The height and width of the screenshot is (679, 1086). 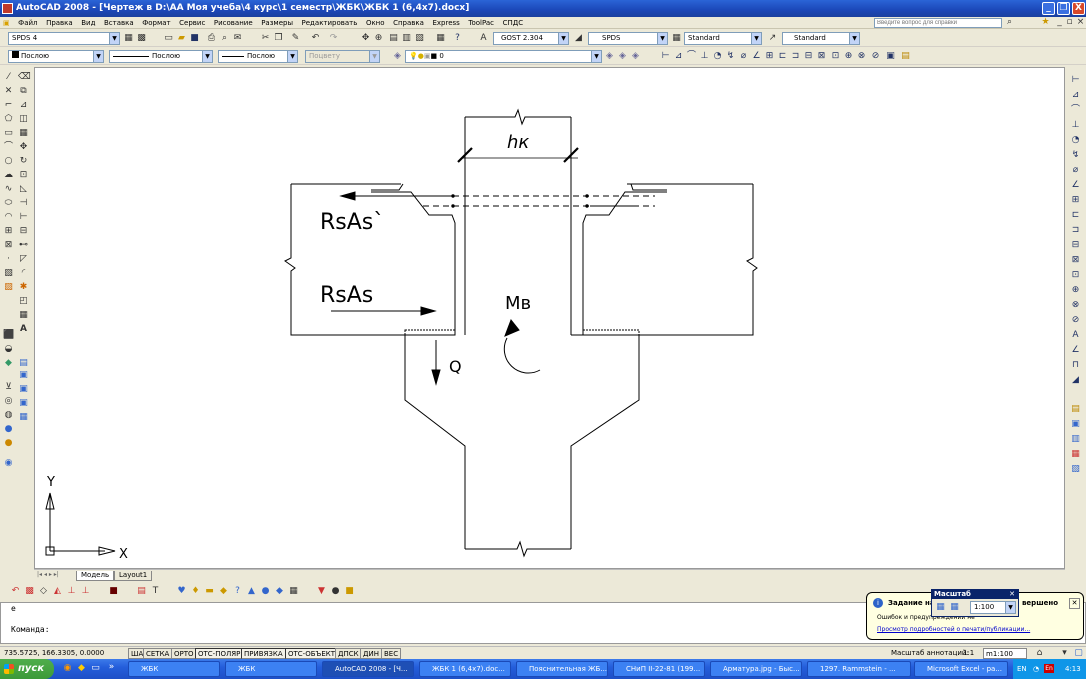 I want to click on rectangle-icon: ▭, so click(x=8, y=133).